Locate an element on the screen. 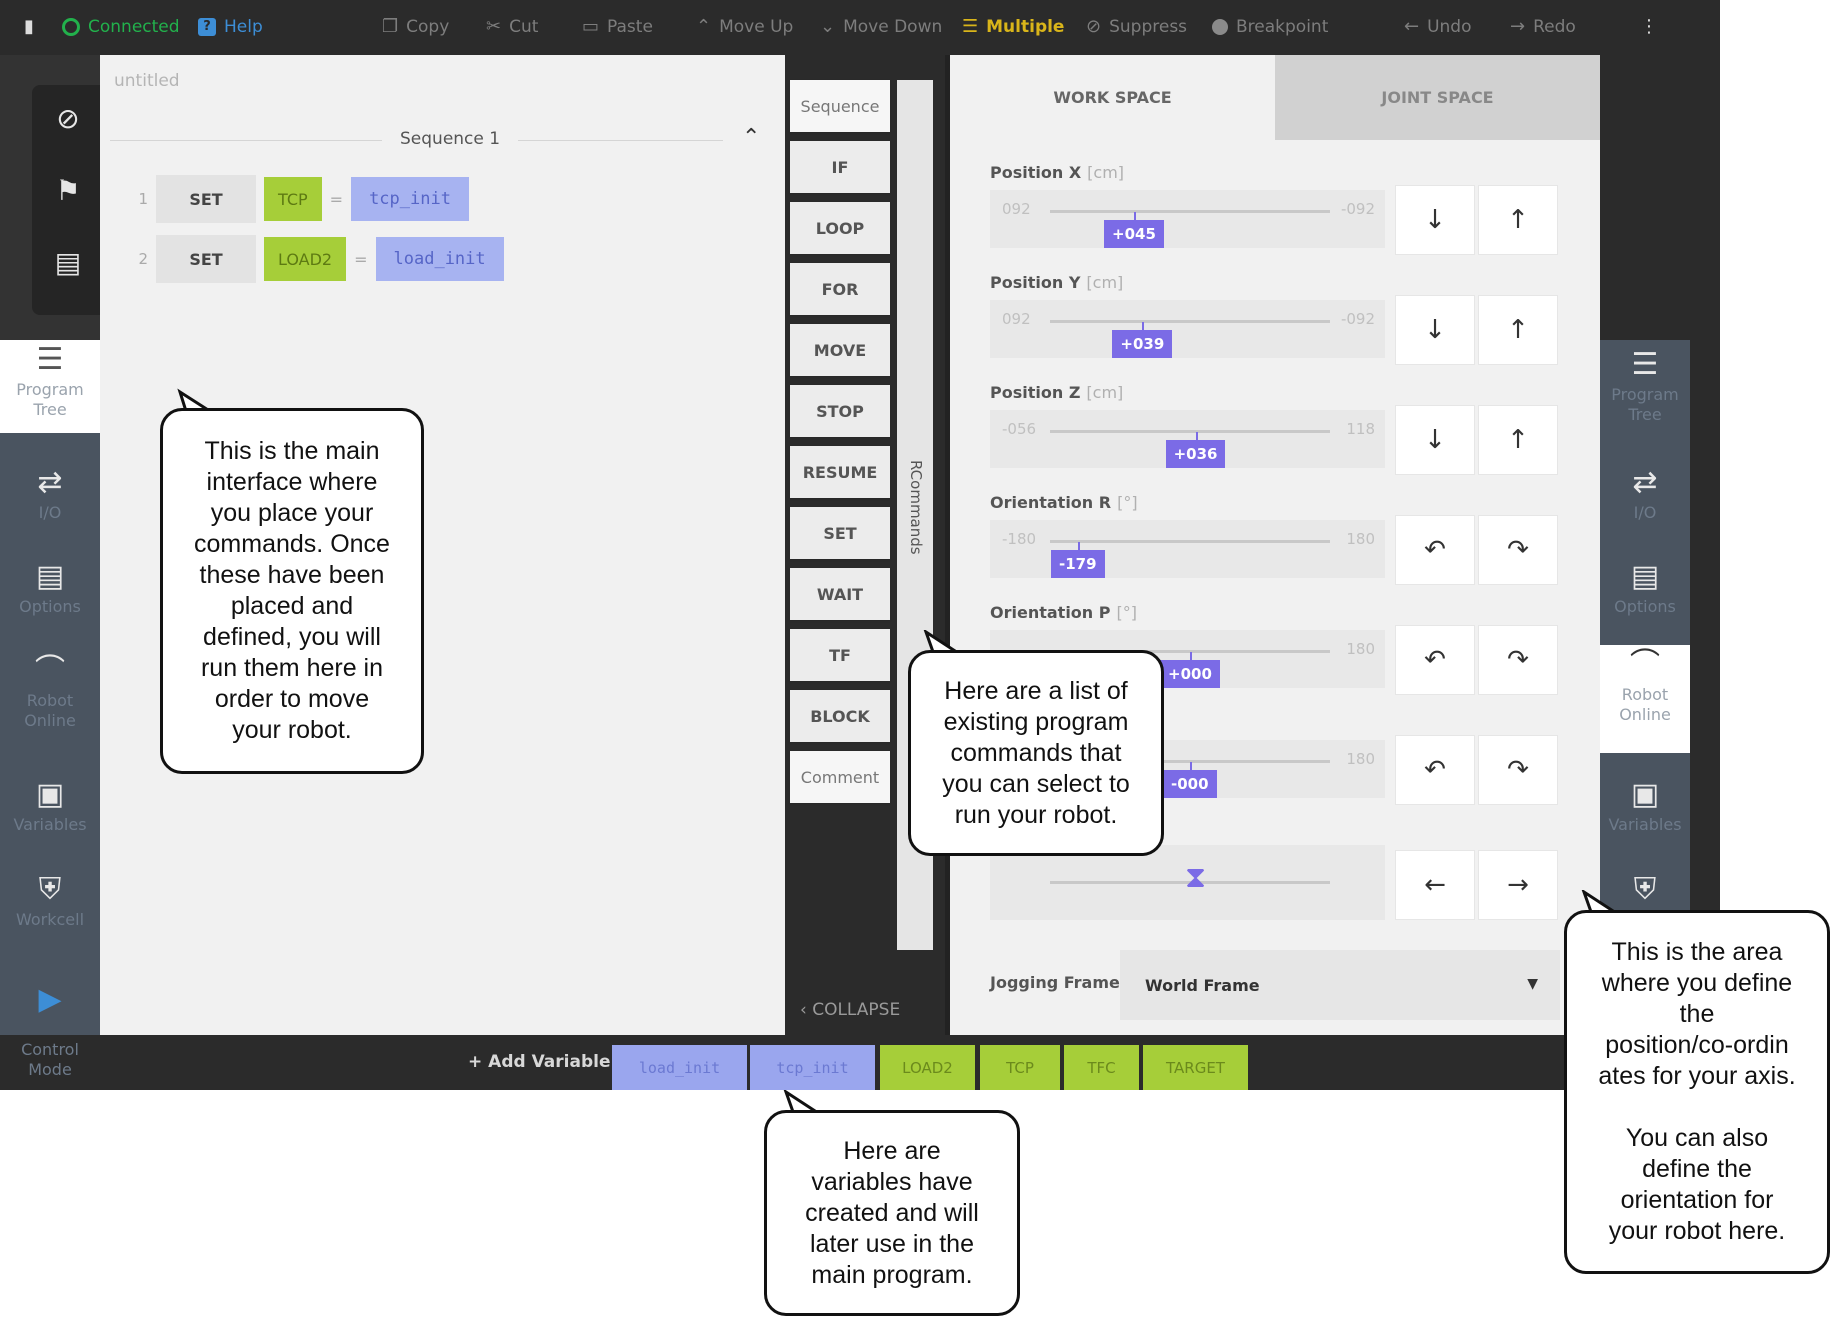  suppress-tool-icon: ⊘ is located at coordinates (68, 119).